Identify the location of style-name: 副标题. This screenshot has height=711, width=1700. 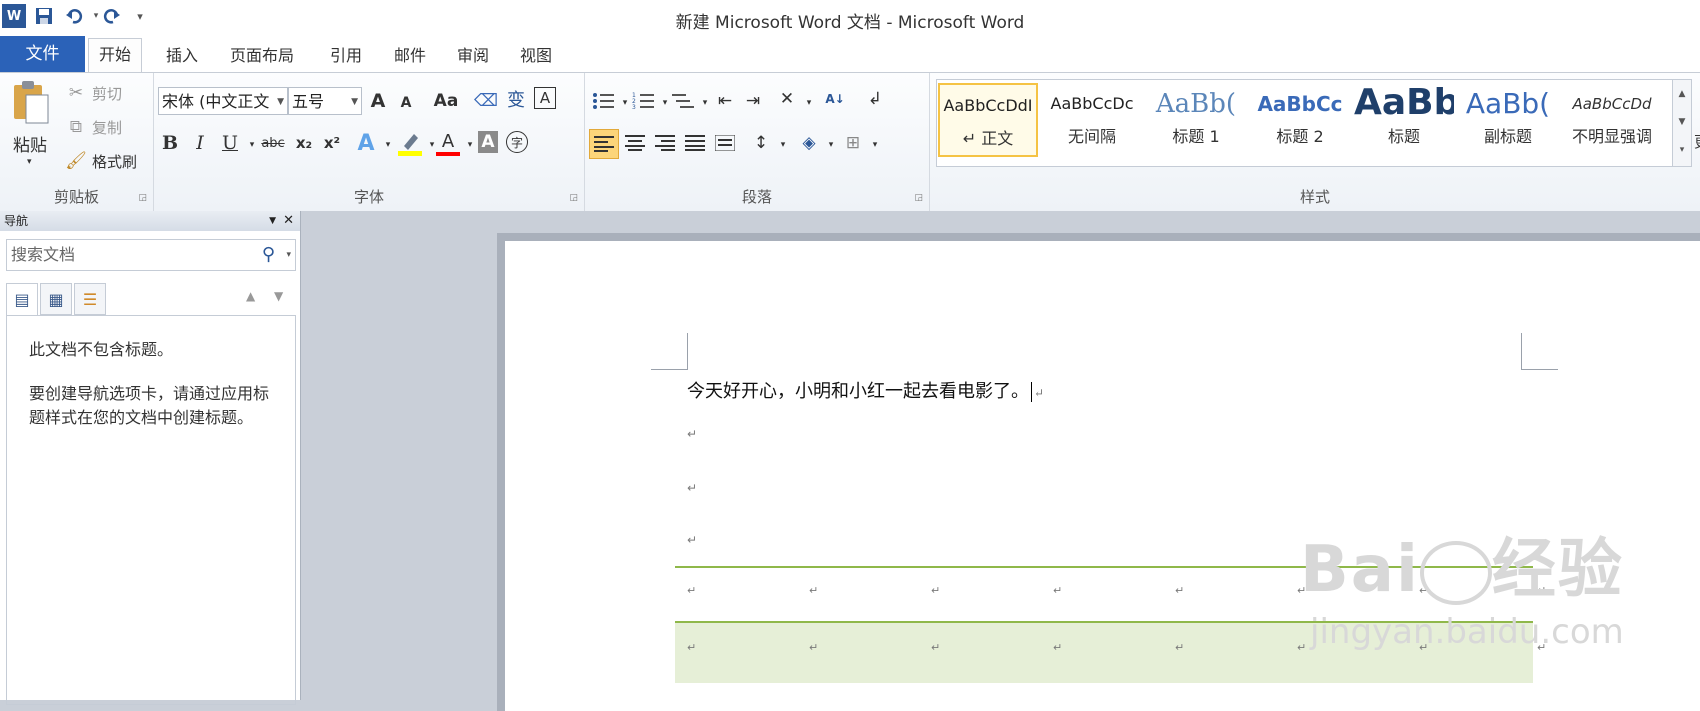
(1507, 136).